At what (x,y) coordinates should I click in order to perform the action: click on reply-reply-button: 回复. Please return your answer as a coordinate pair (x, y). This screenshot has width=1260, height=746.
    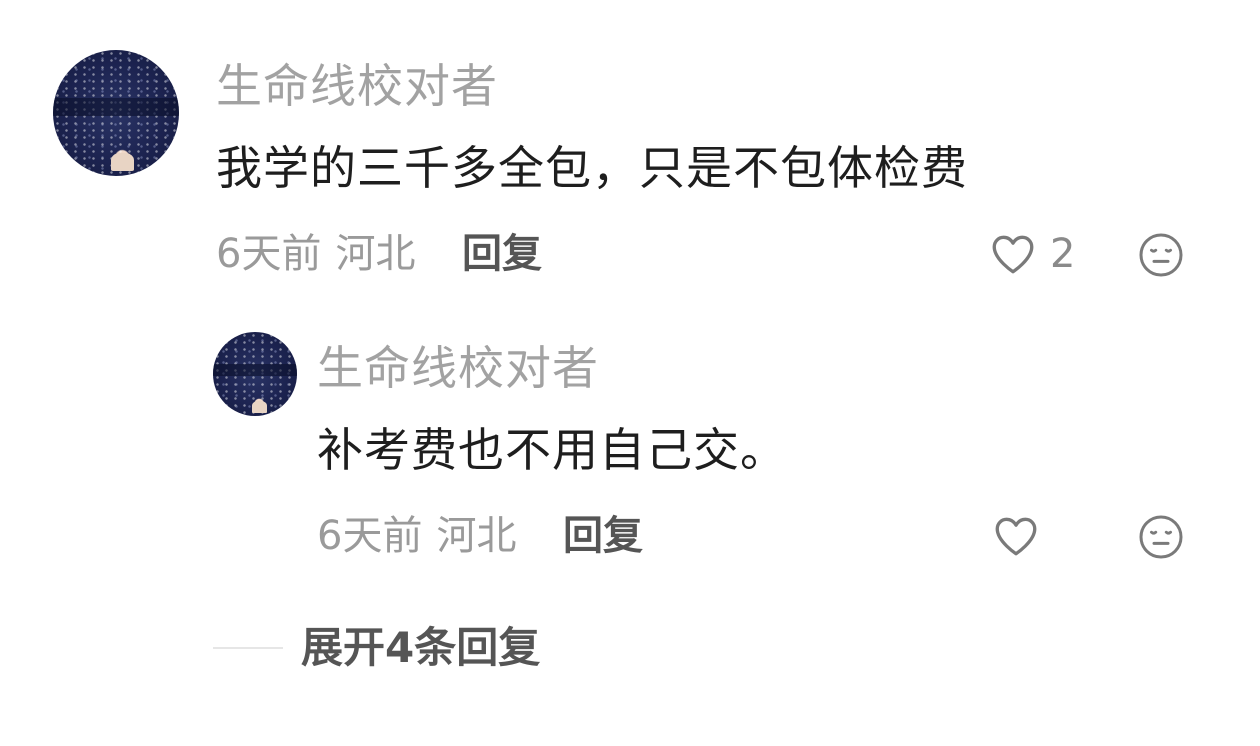
    Looking at the image, I should click on (603, 536).